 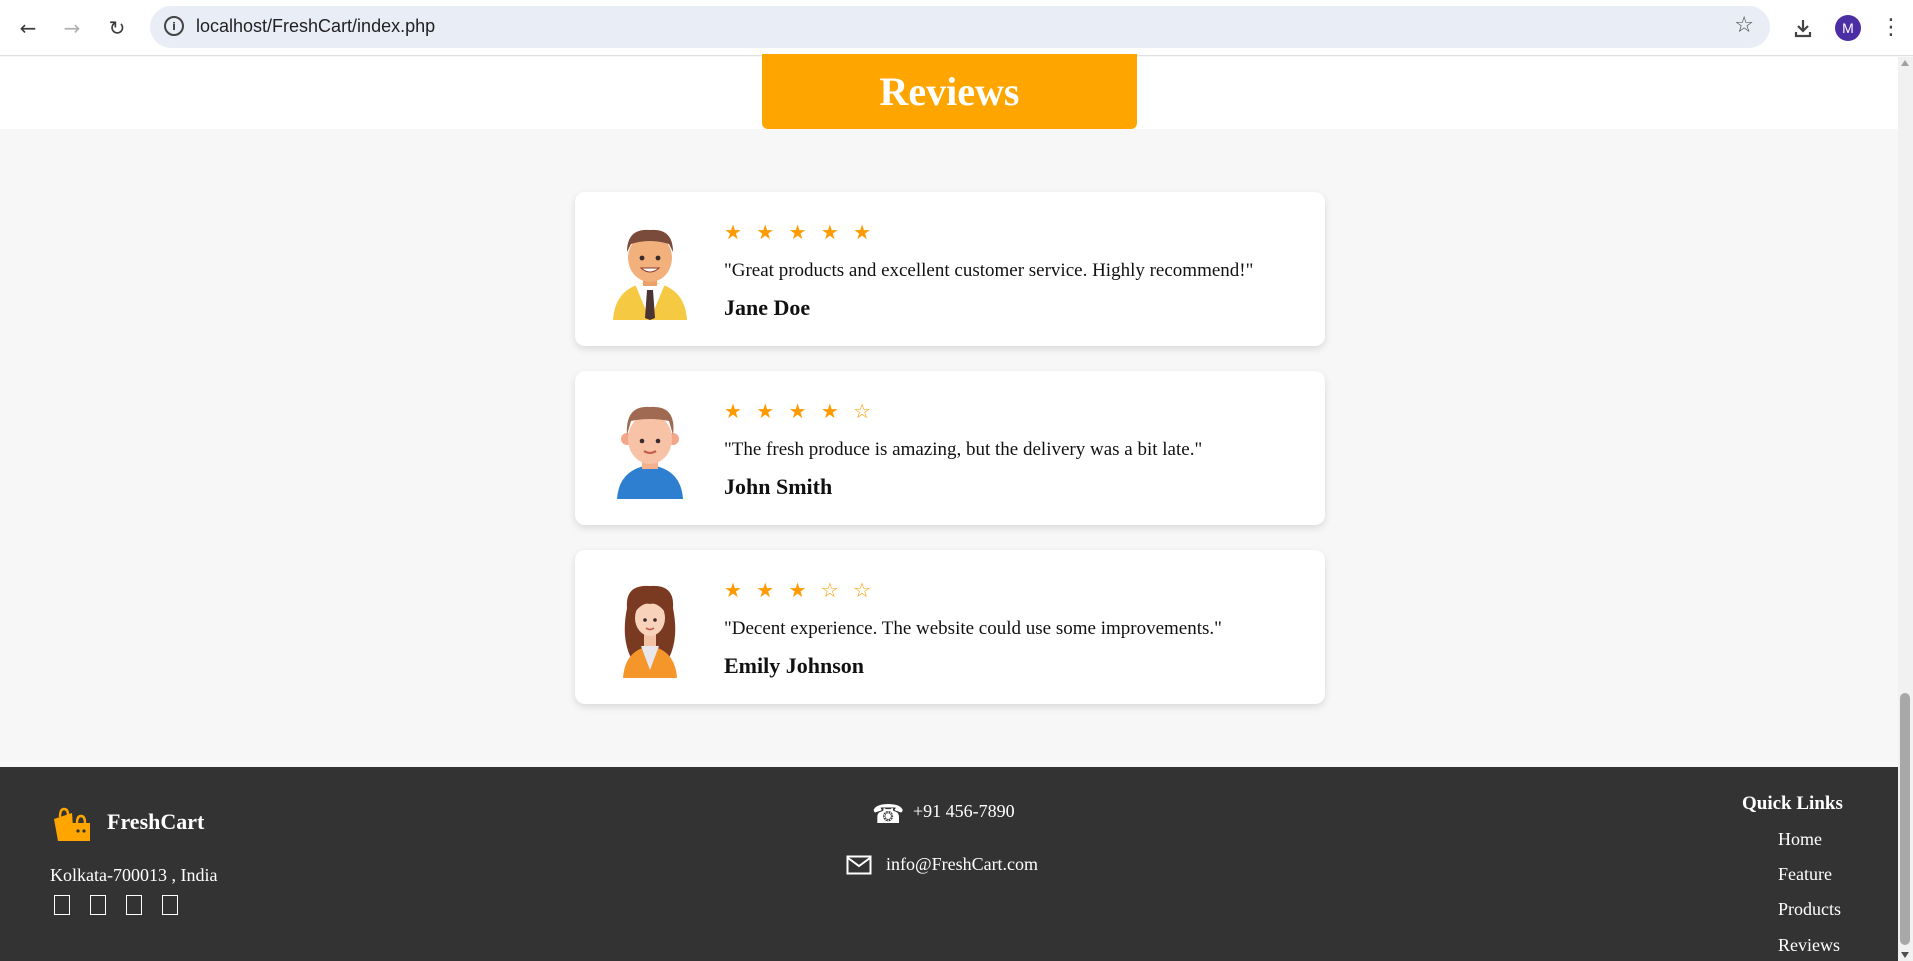 I want to click on back-arrow-icon: ←, so click(x=28, y=28).